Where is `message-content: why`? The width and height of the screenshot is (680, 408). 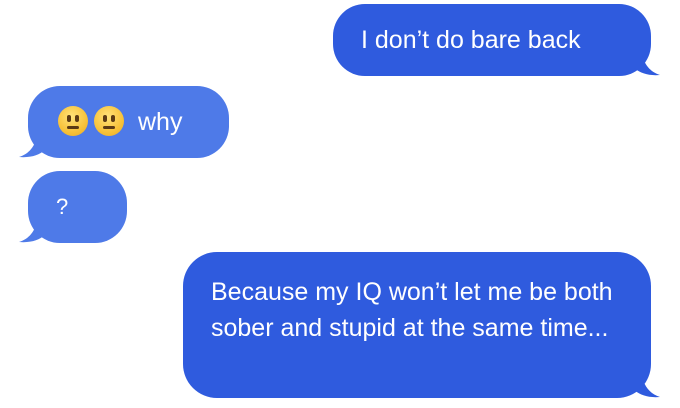
message-content: why is located at coordinates (120, 121).